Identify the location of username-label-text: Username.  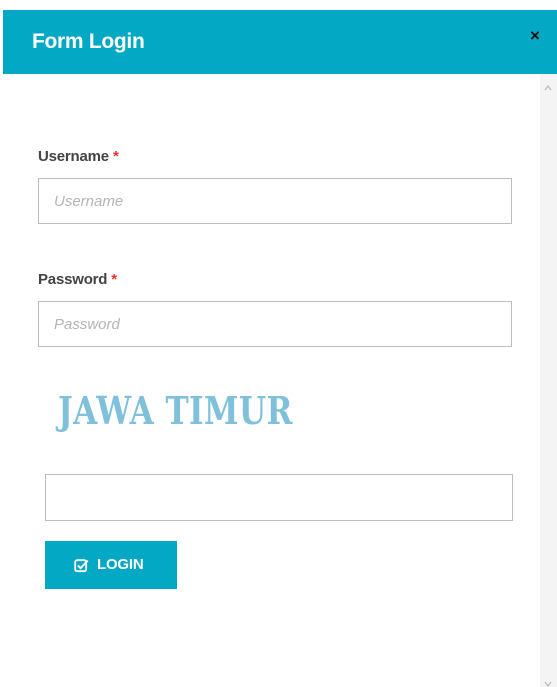
(73, 156).